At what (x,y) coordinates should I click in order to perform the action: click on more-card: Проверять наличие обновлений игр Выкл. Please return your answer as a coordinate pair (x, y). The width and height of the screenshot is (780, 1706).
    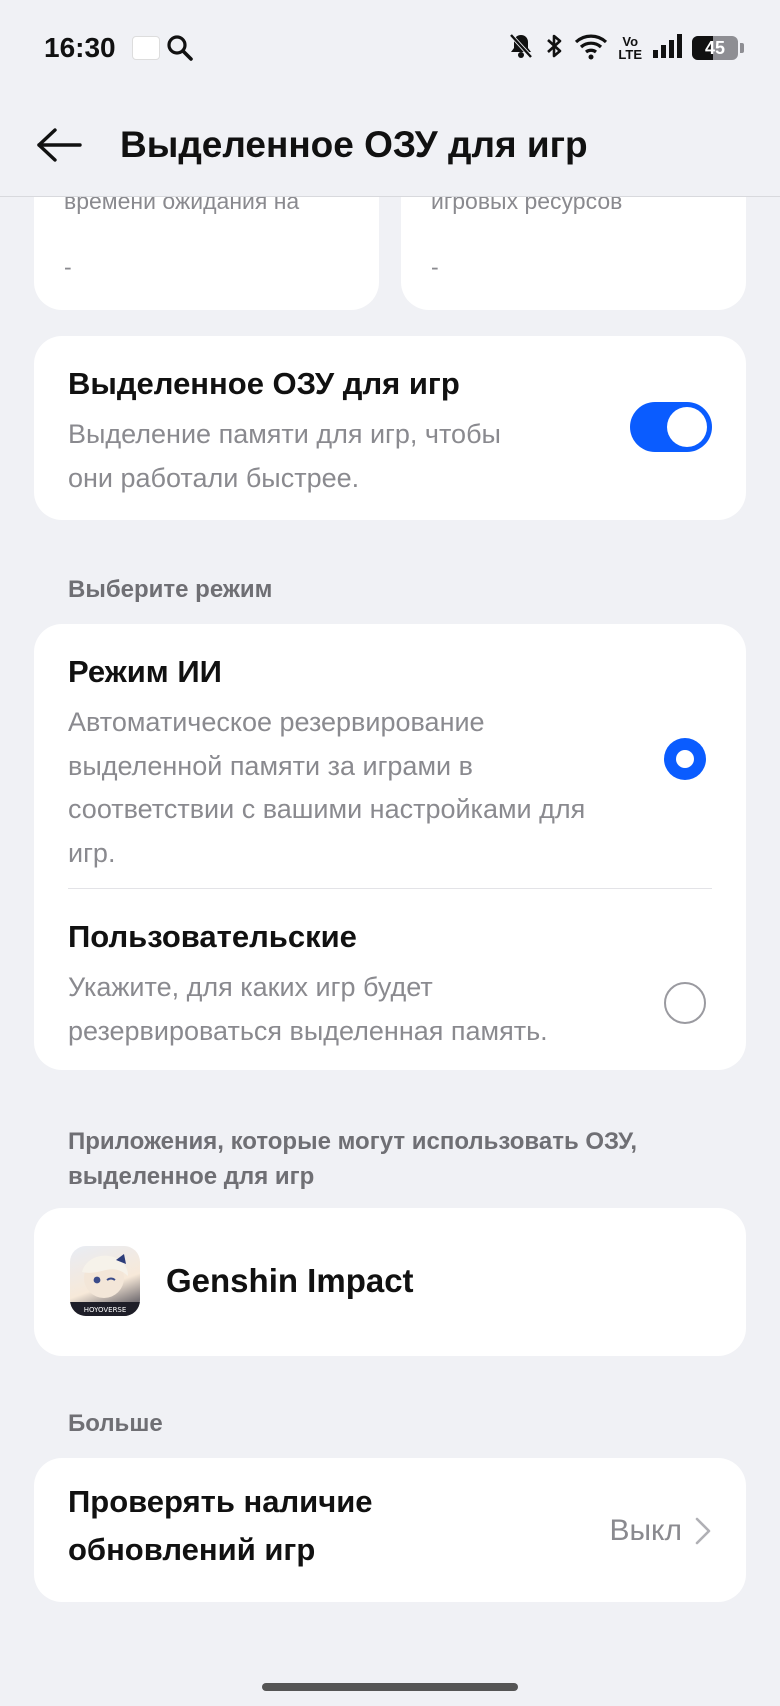
    Looking at the image, I should click on (390, 1530).